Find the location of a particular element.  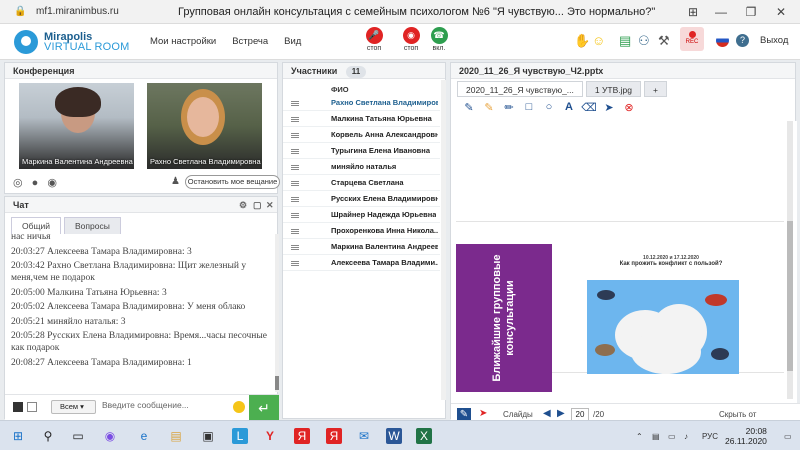

chat-close-icon: ✕ is located at coordinates (270, 205).